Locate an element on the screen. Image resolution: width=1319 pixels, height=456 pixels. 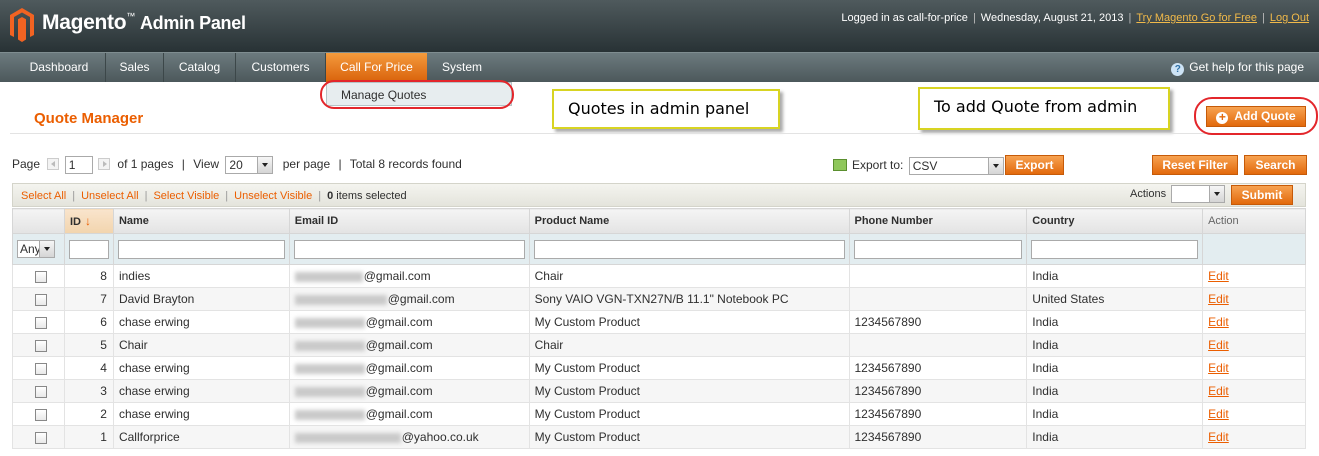
header-id-label: ID is located at coordinates (75, 222).